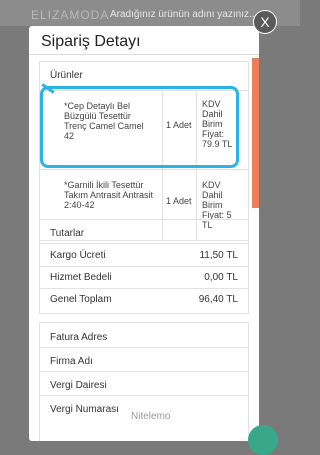  I want to click on billing-field-label: Fatura Adres, so click(79, 337).